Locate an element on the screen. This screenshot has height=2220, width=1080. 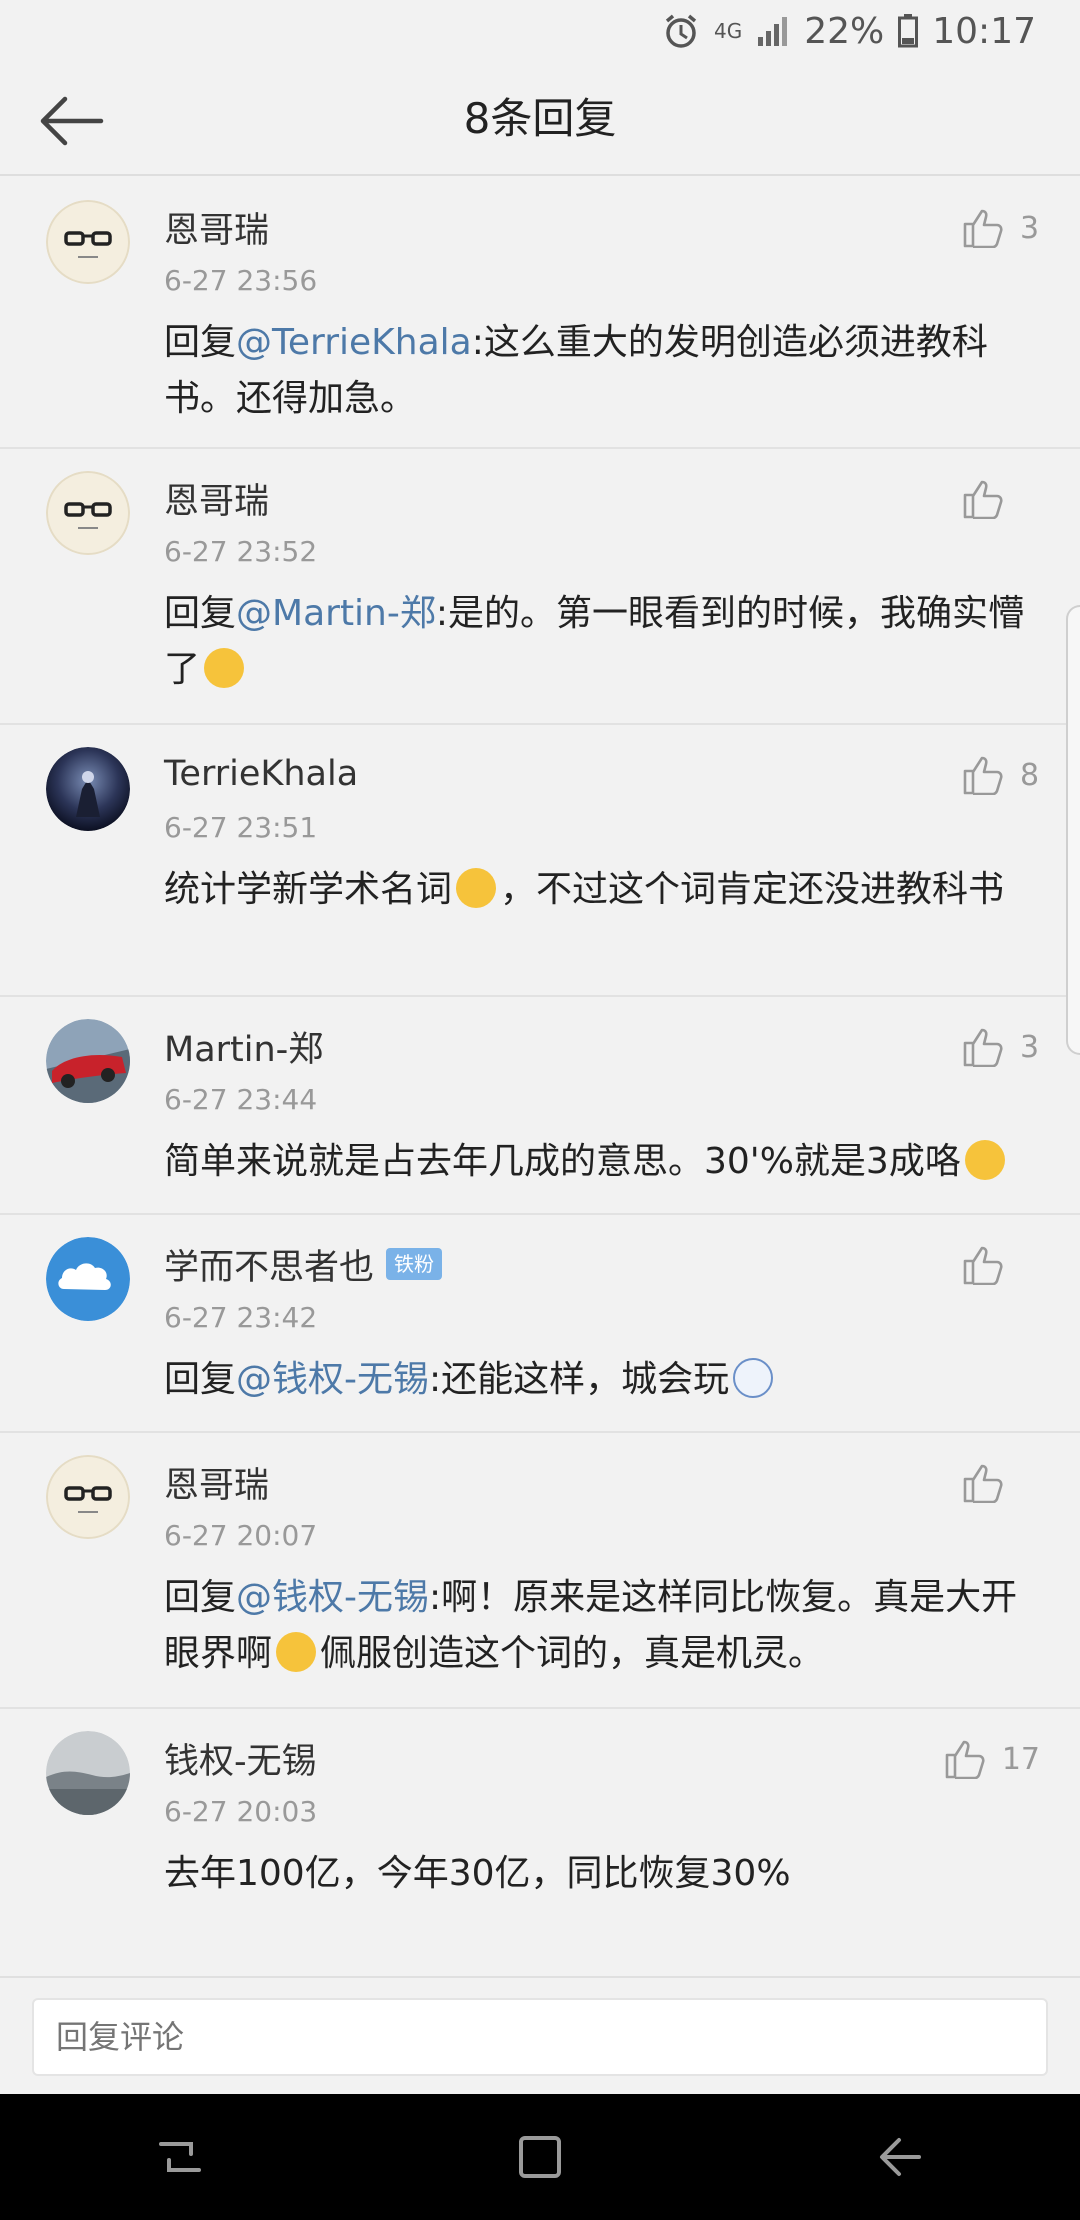
comment-time: 6-27 23:51 is located at coordinates (241, 827).